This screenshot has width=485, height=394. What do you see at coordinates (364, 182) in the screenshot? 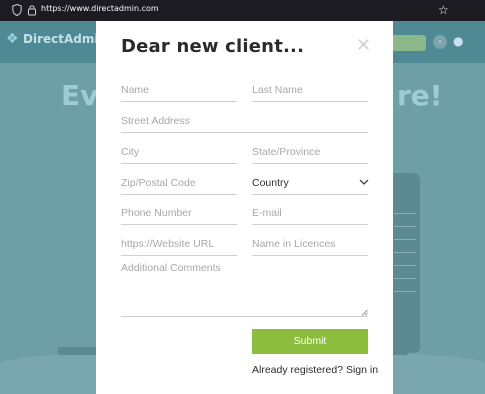
I see `chevron-down-icon` at bounding box center [364, 182].